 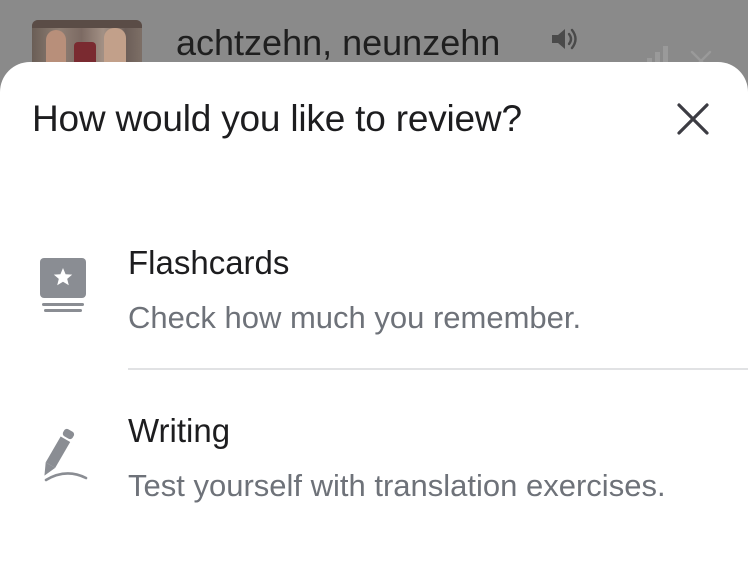 What do you see at coordinates (66, 455) in the screenshot?
I see `pencil-icon` at bounding box center [66, 455].